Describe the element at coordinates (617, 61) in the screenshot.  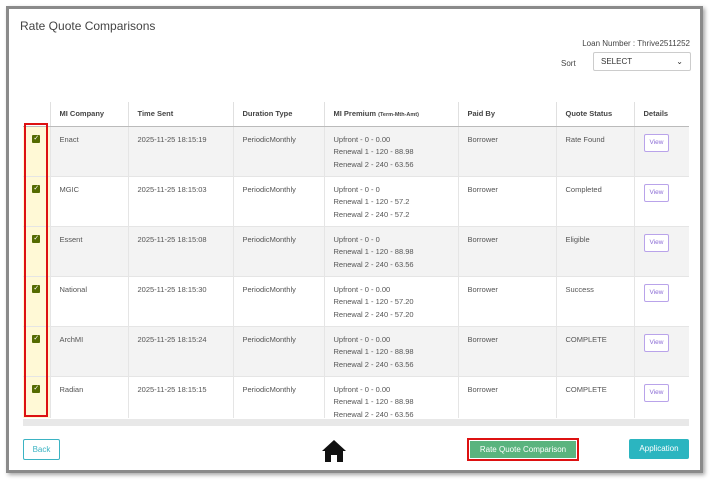
I see `sort-select-value: SELECT` at that location.